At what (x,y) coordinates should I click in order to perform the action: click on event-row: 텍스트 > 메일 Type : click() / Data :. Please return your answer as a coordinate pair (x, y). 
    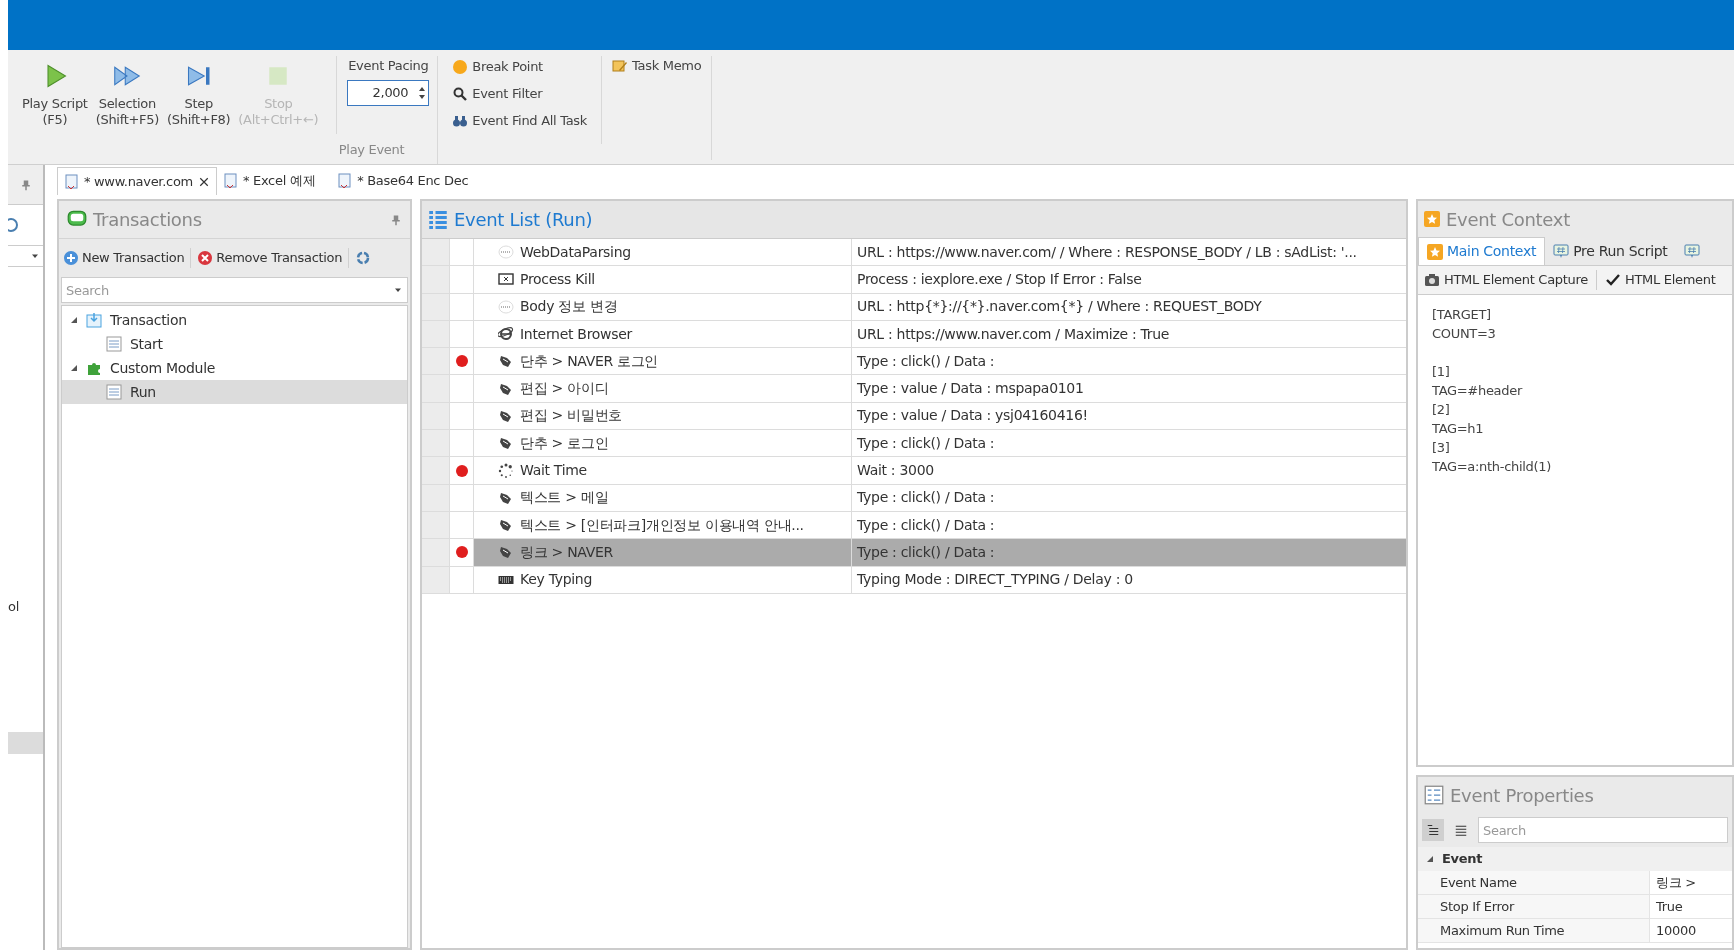
    Looking at the image, I should click on (914, 498).